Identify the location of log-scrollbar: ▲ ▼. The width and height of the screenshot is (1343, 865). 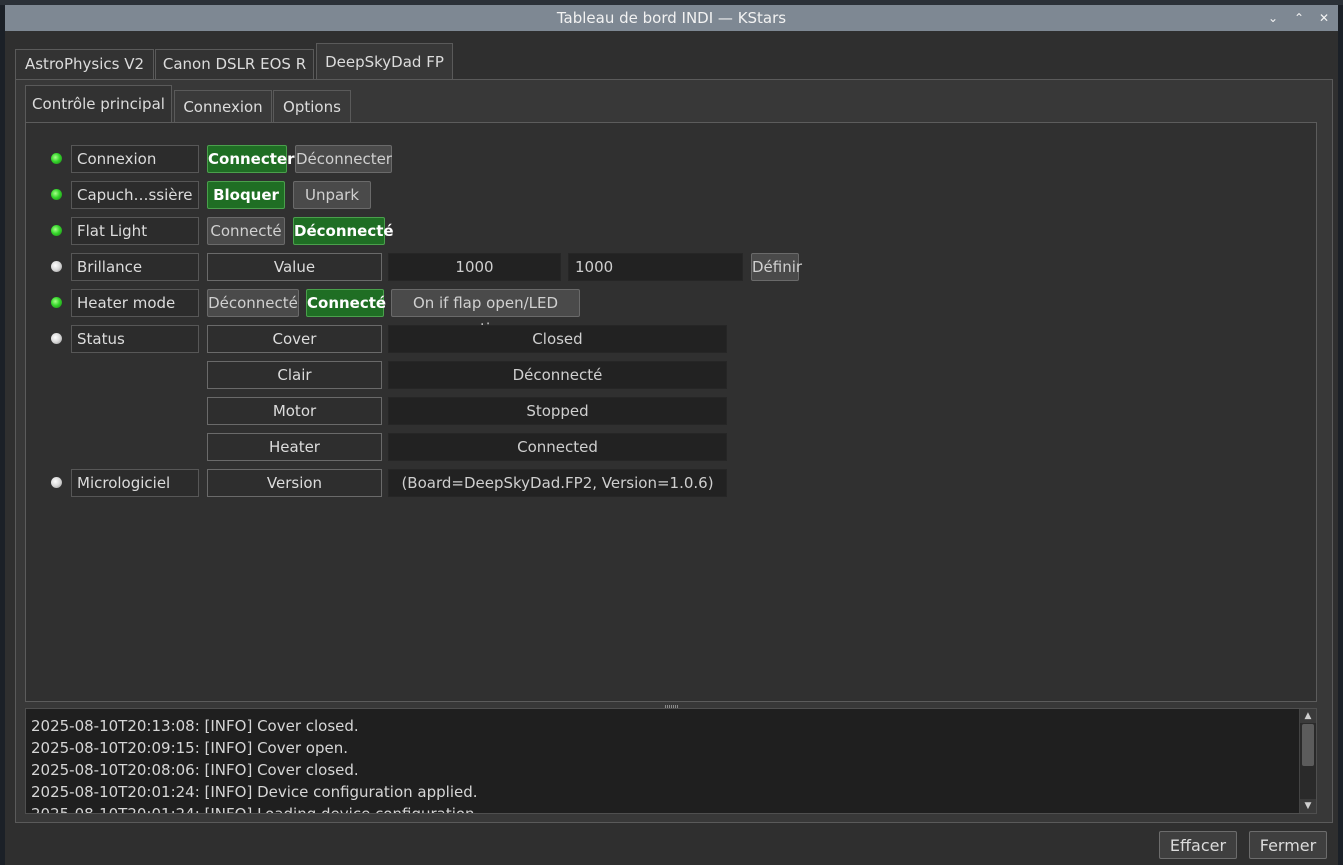
(1307, 761).